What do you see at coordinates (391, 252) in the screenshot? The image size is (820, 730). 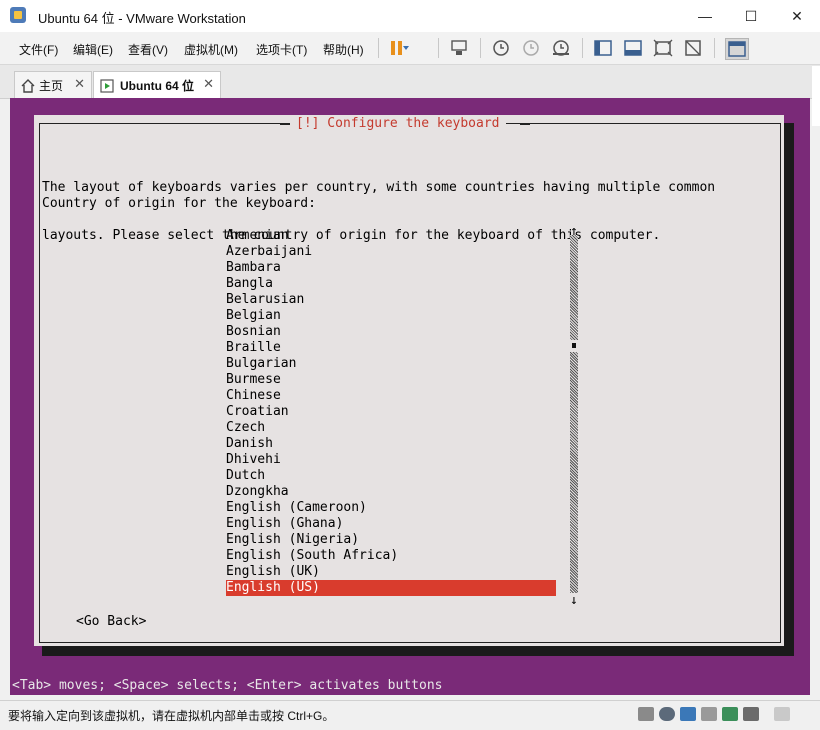 I see `list-item: Azerbaijani` at bounding box center [391, 252].